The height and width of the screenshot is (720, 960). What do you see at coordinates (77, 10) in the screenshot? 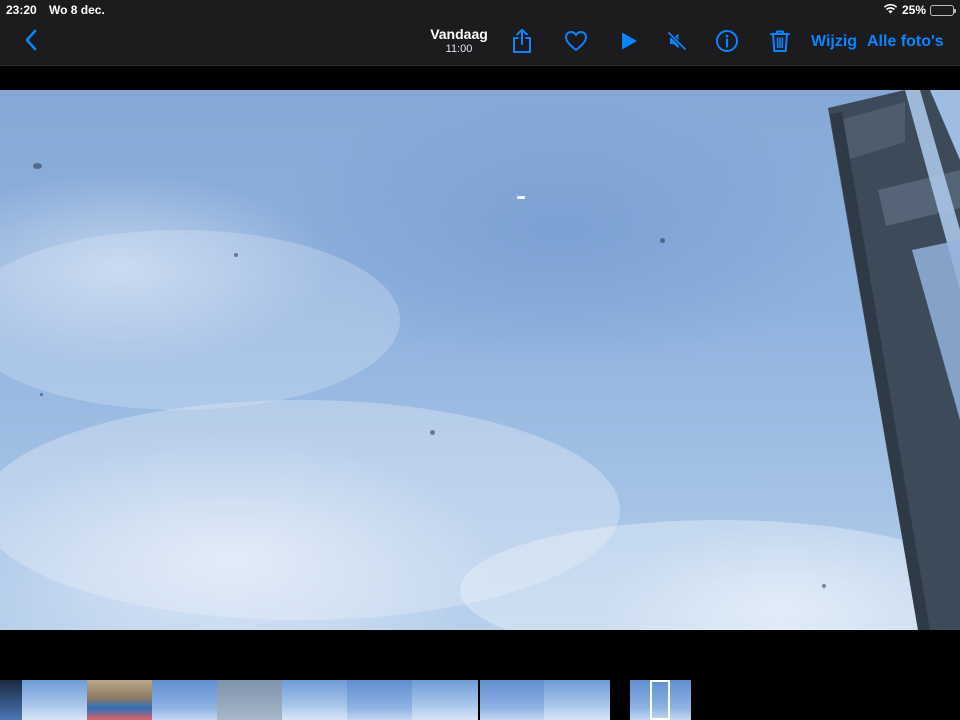
I see `status-date: Wo 8 dec.` at bounding box center [77, 10].